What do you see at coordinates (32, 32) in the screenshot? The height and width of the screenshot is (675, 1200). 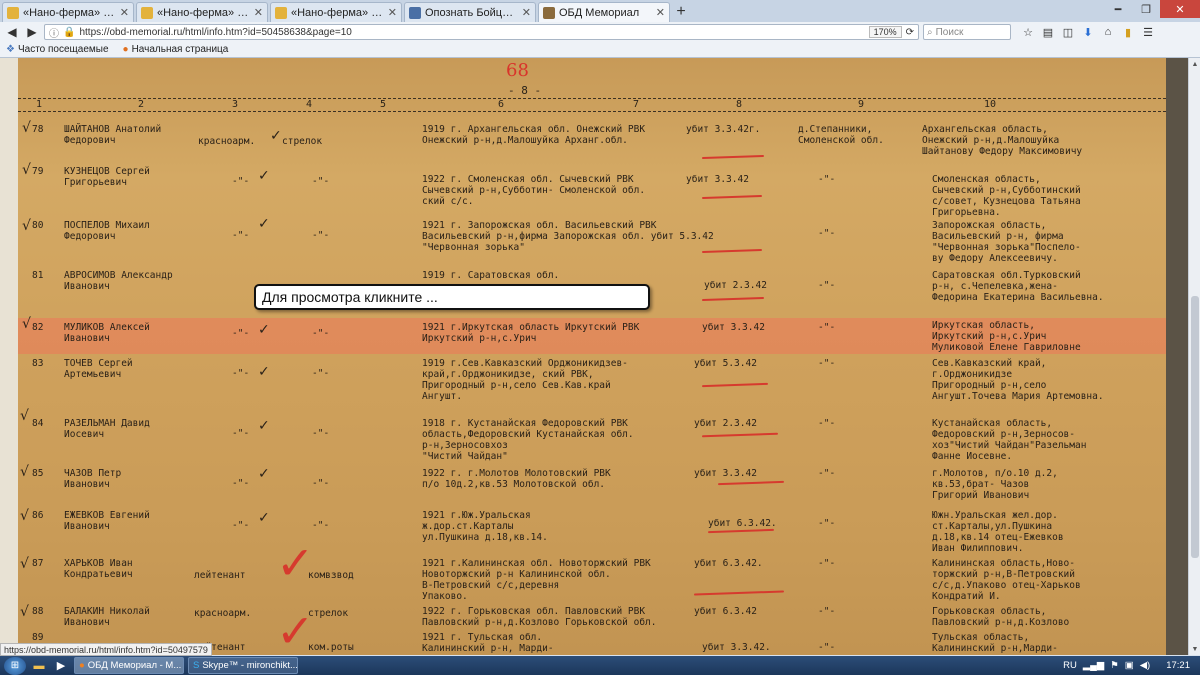 I see `forward-arrow-icon: ▶` at bounding box center [32, 32].